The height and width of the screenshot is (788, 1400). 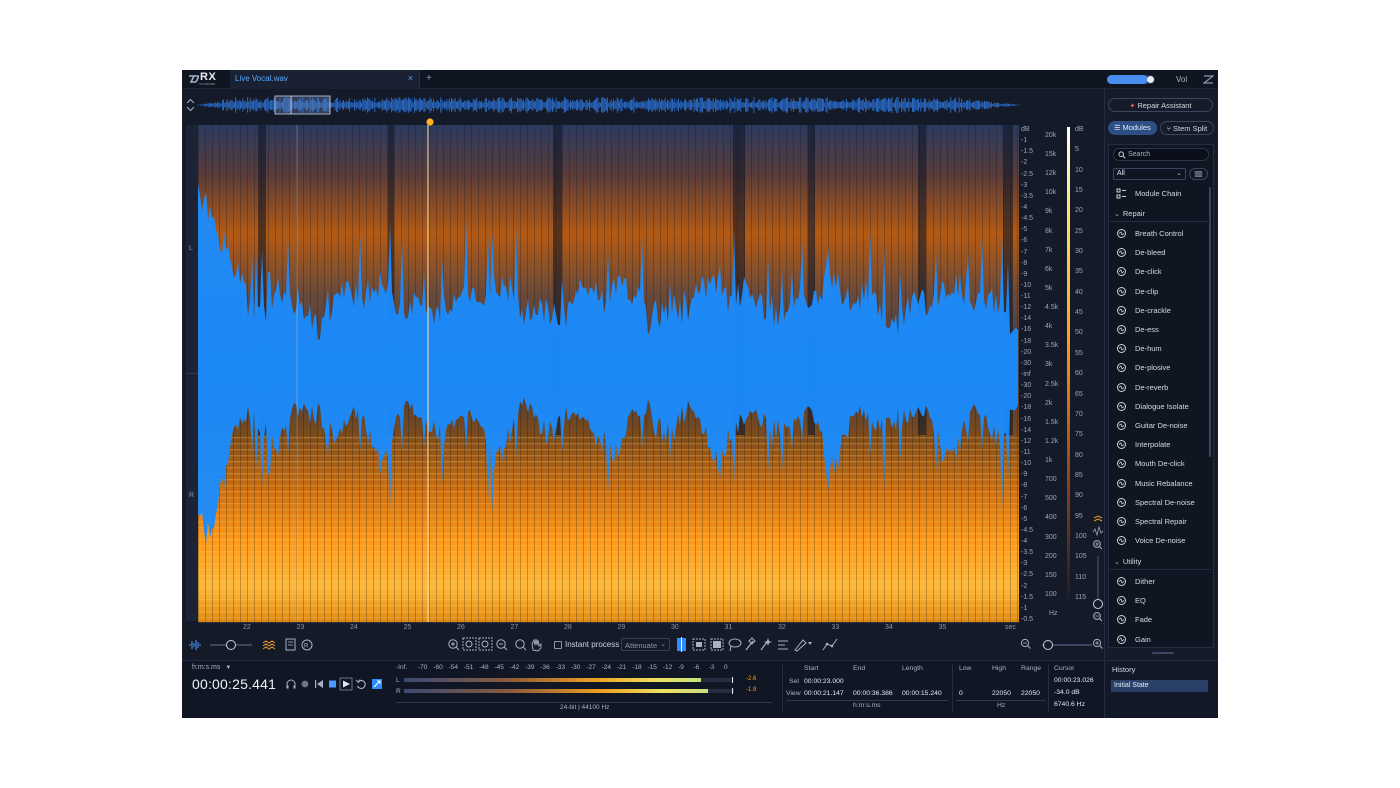 What do you see at coordinates (824, 681) in the screenshot?
I see `sel-start-value: 00:00:23.000` at bounding box center [824, 681].